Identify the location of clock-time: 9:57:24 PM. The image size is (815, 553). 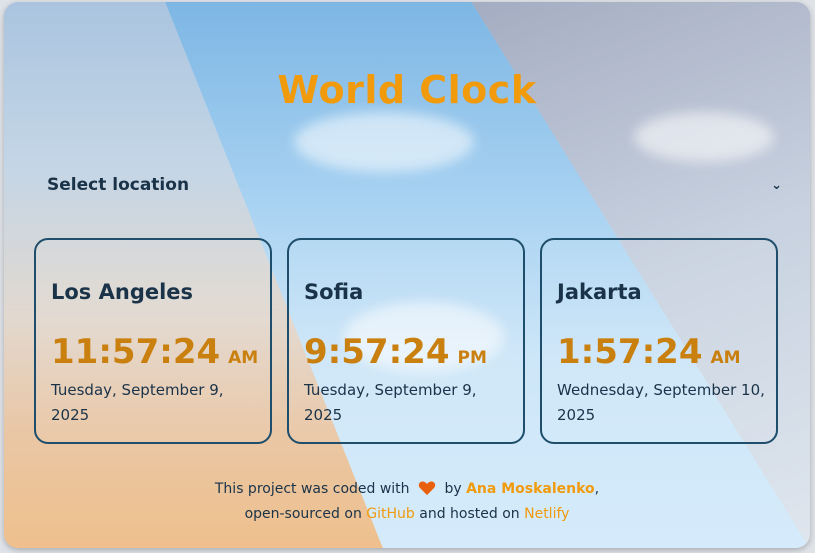
(395, 352).